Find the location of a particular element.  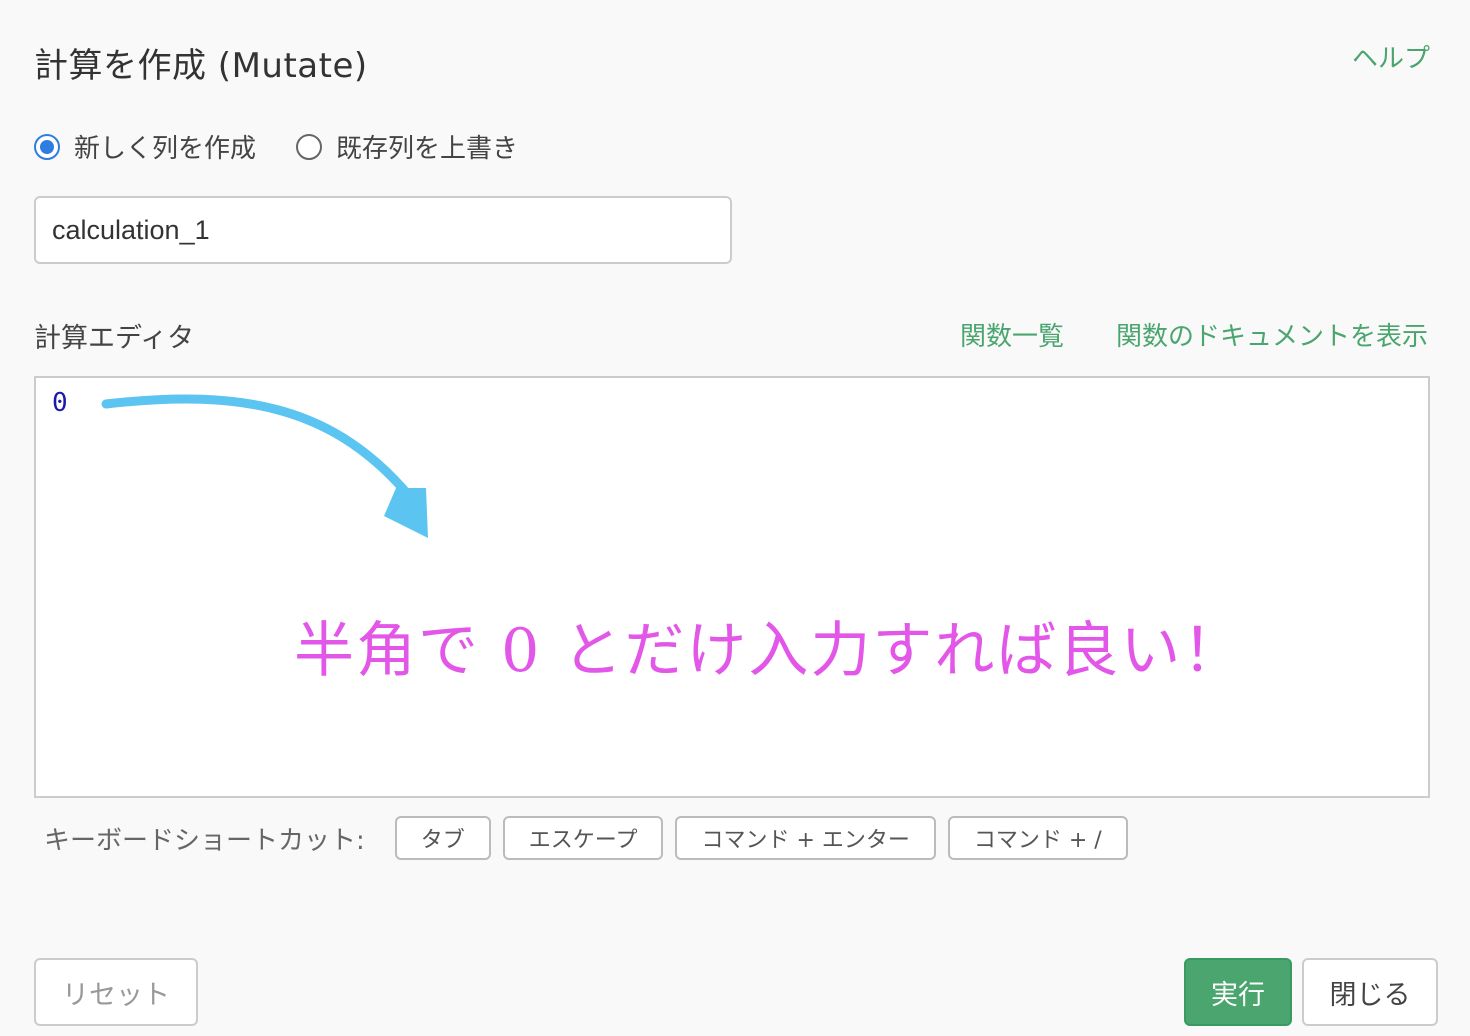

editor-label: 計算エディタ is located at coordinates (114, 338).